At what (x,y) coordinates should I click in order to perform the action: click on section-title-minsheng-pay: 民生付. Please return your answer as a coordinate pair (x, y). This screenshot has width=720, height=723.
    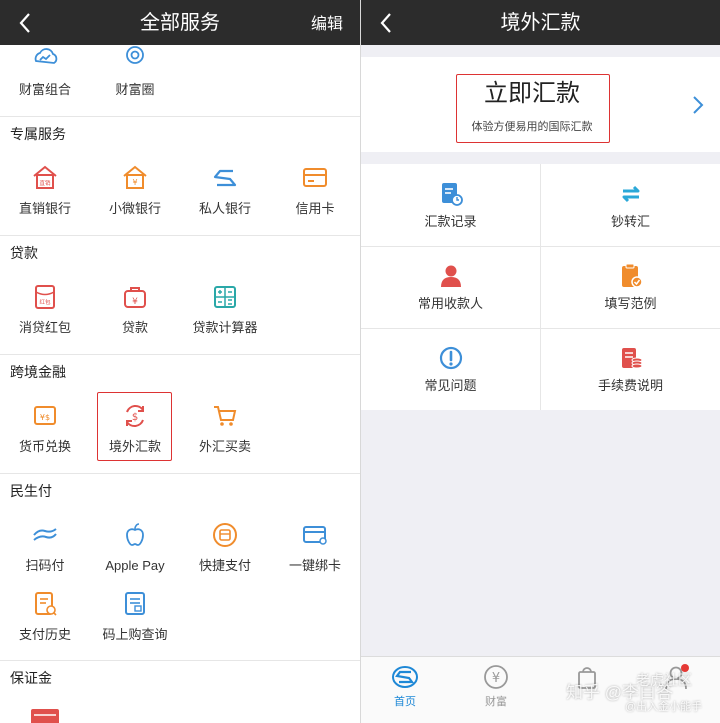
    Looking at the image, I should click on (31, 491).